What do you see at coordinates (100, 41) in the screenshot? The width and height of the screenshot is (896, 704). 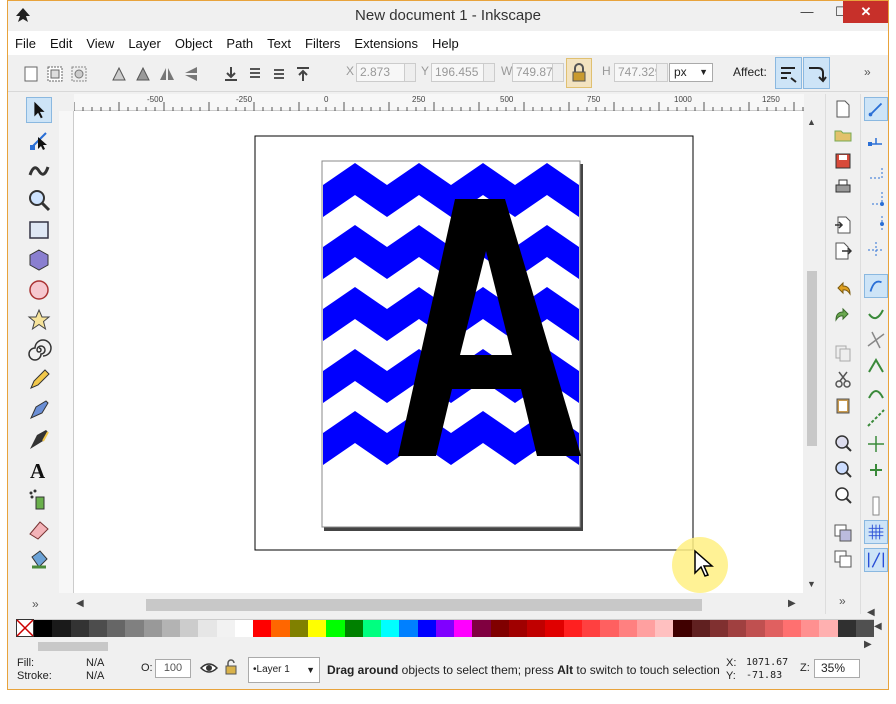 I see `menu-view: View` at bounding box center [100, 41].